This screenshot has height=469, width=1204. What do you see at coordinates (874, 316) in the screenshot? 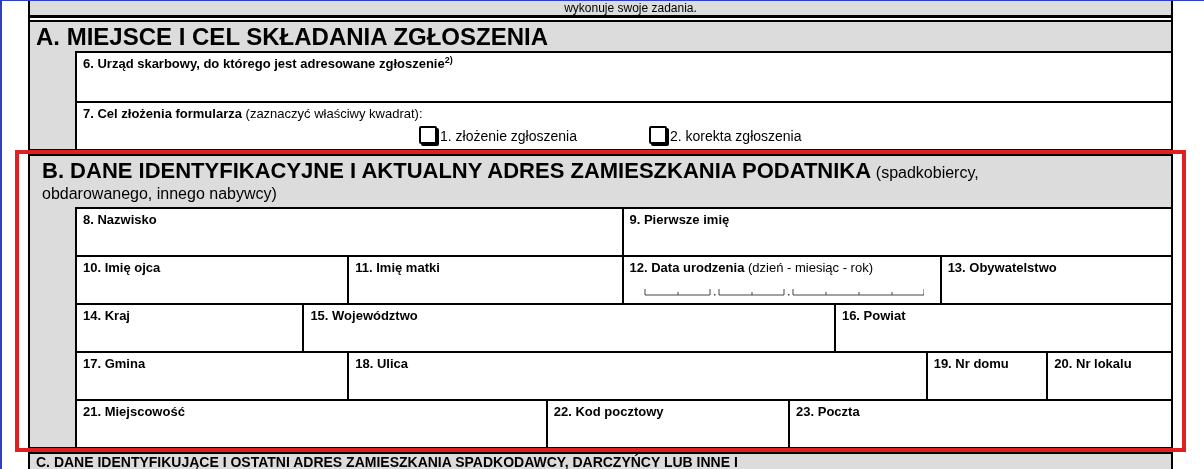
I see `field-label: 16. Powiat` at bounding box center [874, 316].